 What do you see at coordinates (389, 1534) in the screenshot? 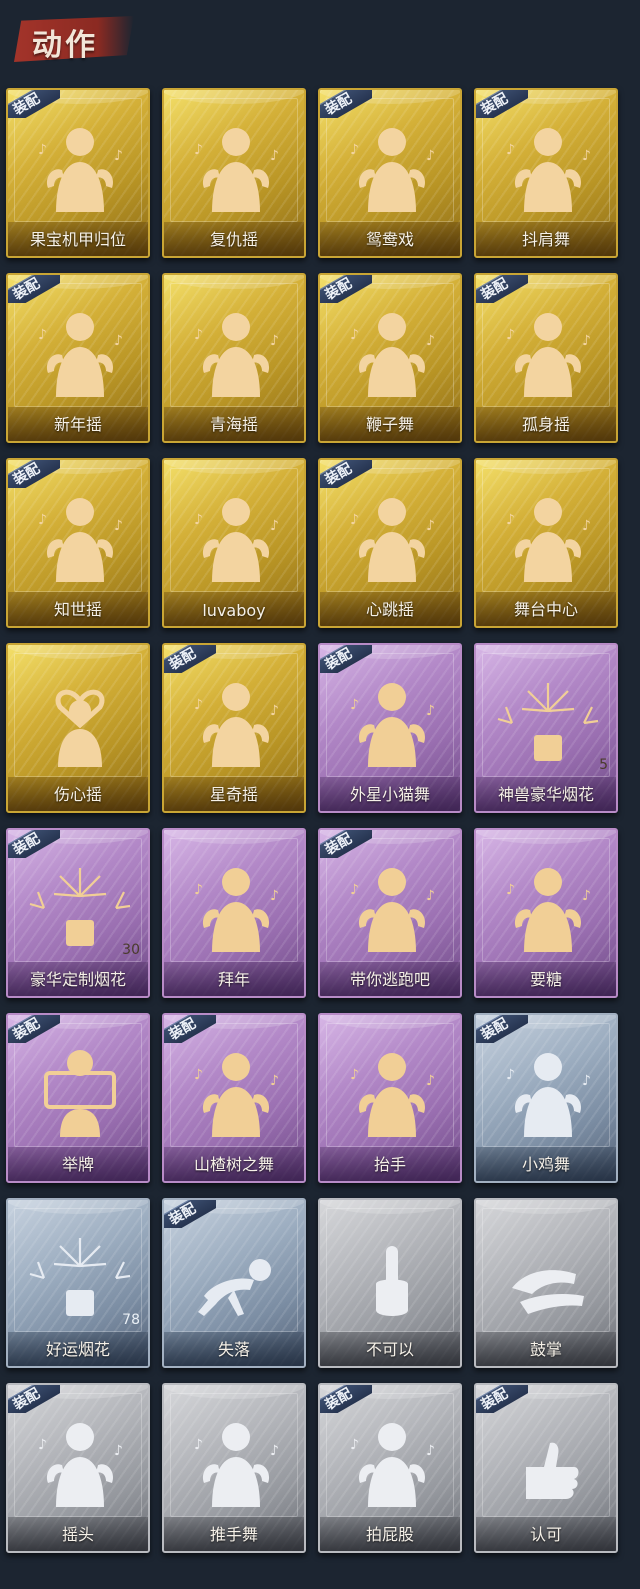
I see `action-name: 拍屁股` at bounding box center [389, 1534].